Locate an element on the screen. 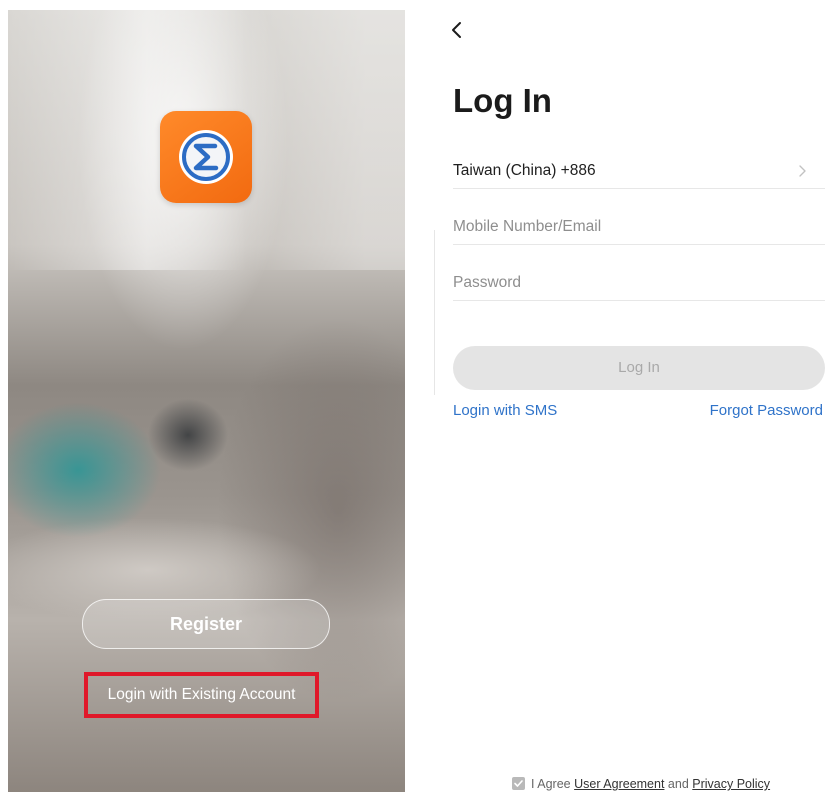 This screenshot has height=793, width=825. user-agreement-link: User Agreement is located at coordinates (619, 784).